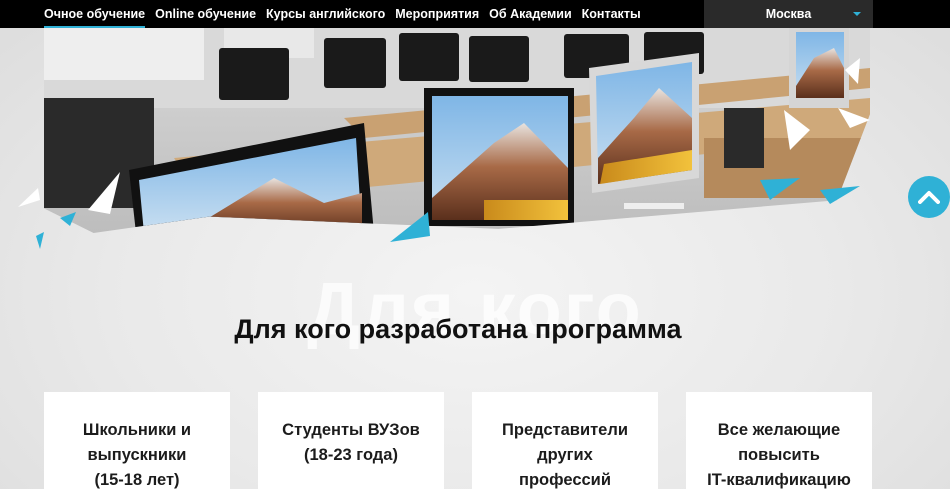 The height and width of the screenshot is (489, 950). I want to click on caret-down-icon, so click(857, 14).